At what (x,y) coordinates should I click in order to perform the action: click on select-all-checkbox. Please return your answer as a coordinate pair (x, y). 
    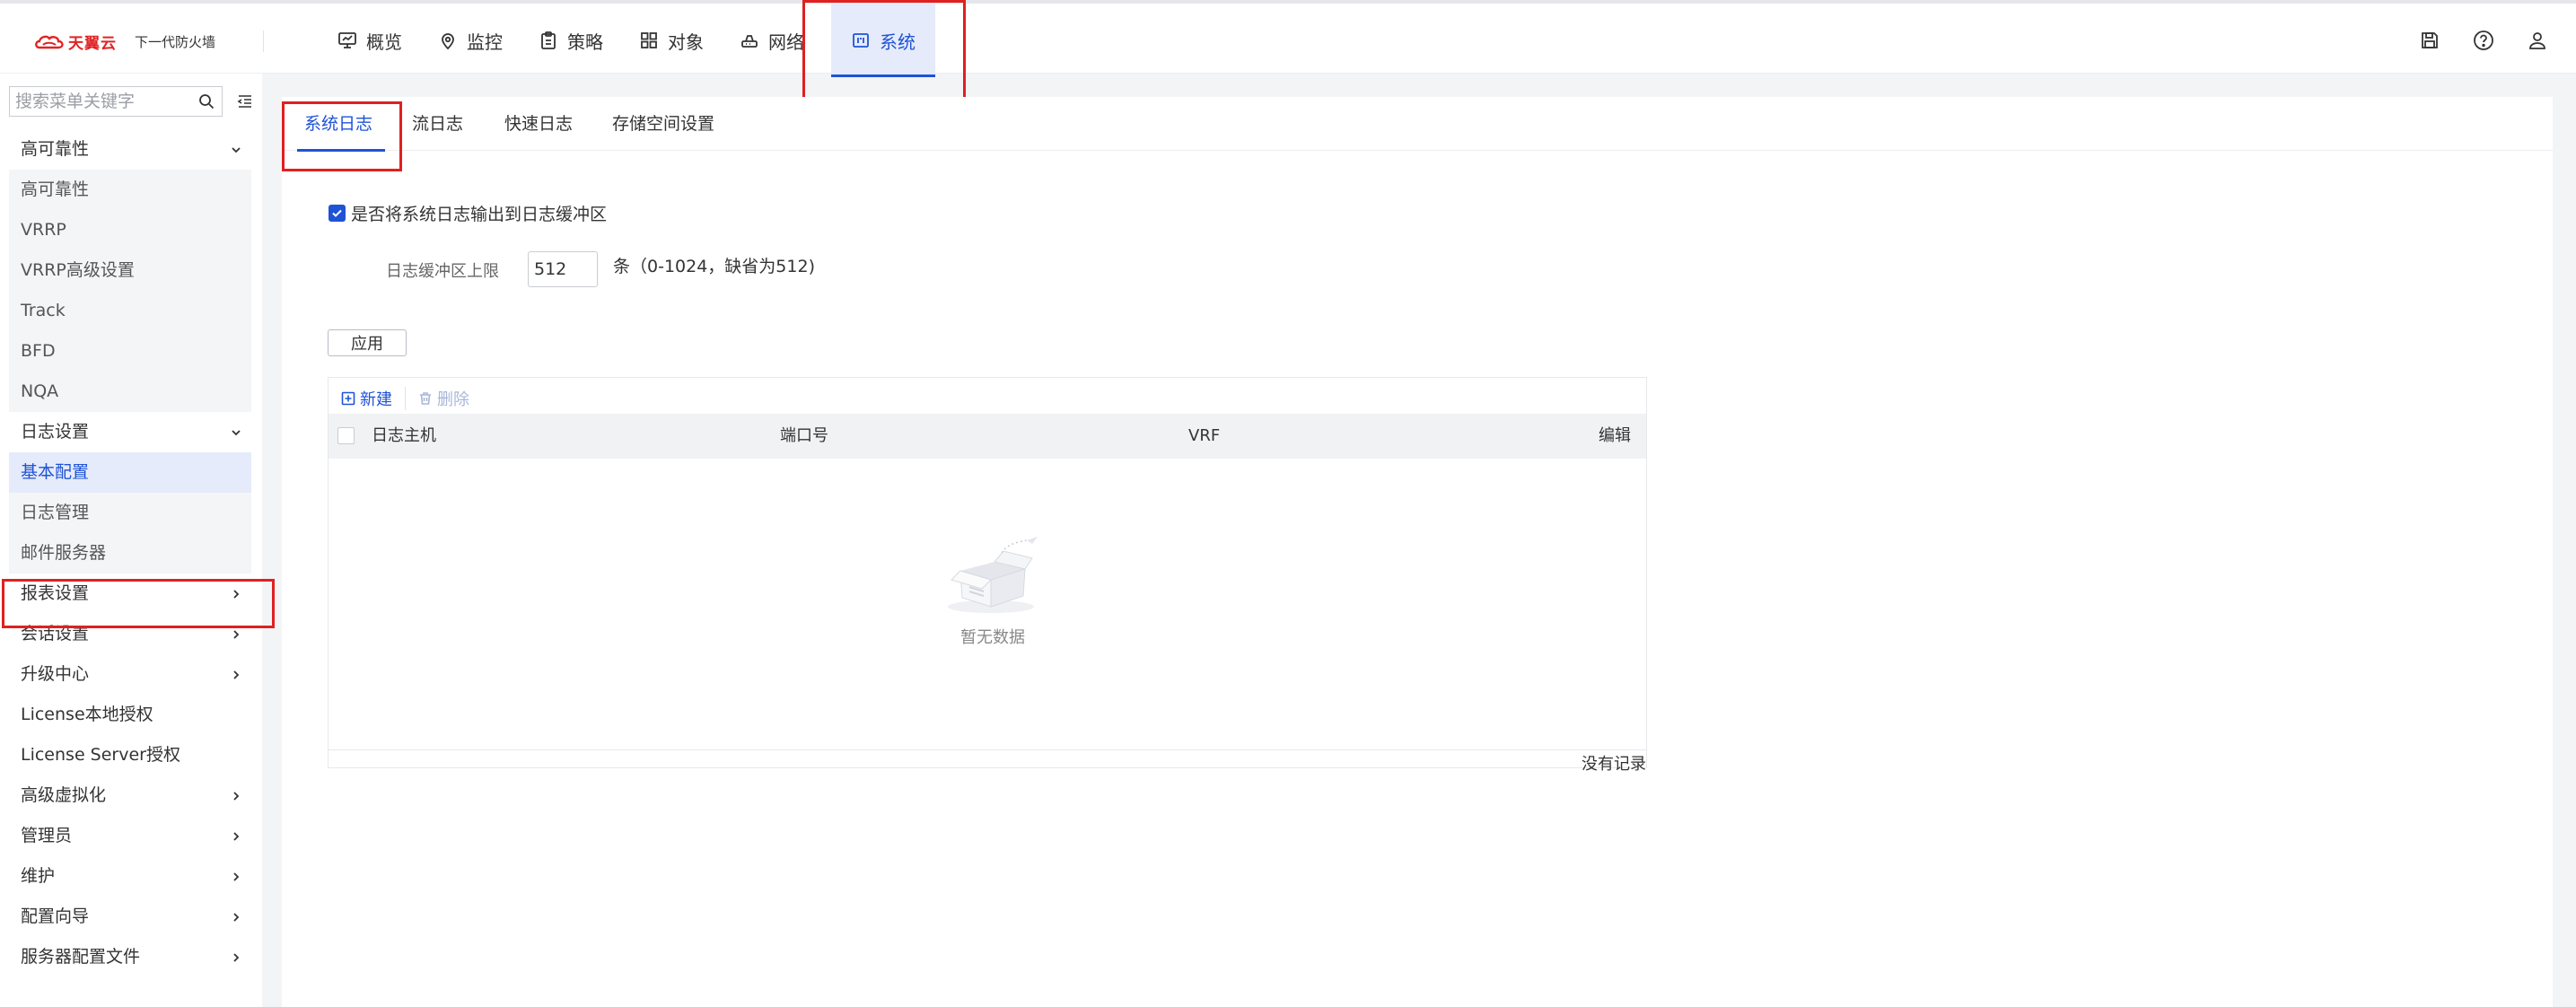
    Looking at the image, I should click on (346, 435).